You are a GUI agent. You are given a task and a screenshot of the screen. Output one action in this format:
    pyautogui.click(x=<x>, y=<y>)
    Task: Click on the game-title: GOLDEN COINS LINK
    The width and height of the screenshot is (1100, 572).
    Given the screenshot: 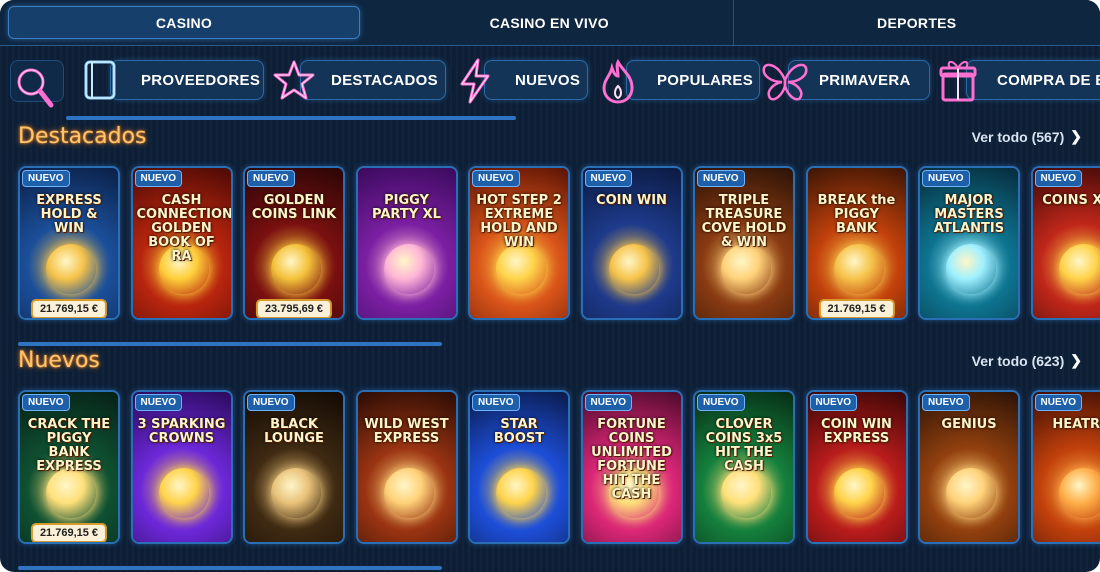 What is the action you would take?
    pyautogui.click(x=294, y=207)
    